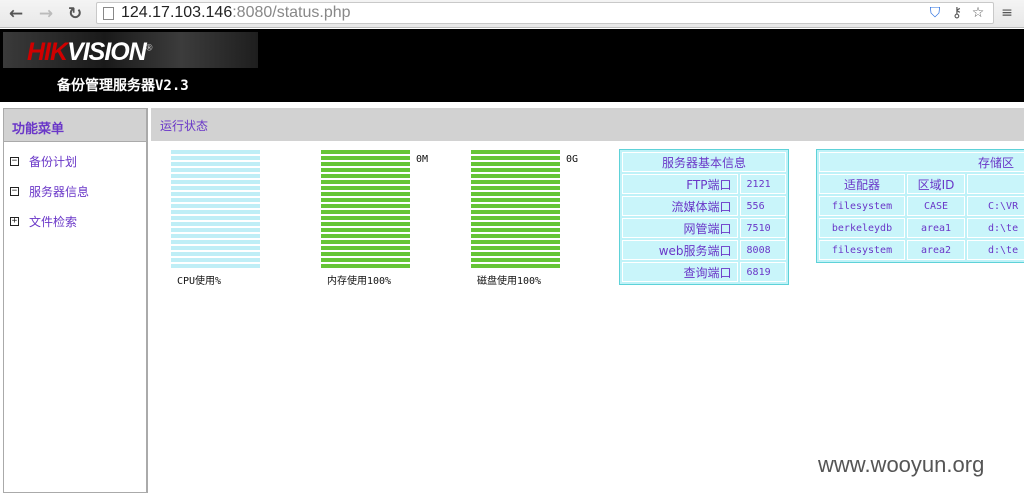 Image resolution: width=1024 pixels, height=493 pixels. I want to click on memory-amount: 0M, so click(422, 159).